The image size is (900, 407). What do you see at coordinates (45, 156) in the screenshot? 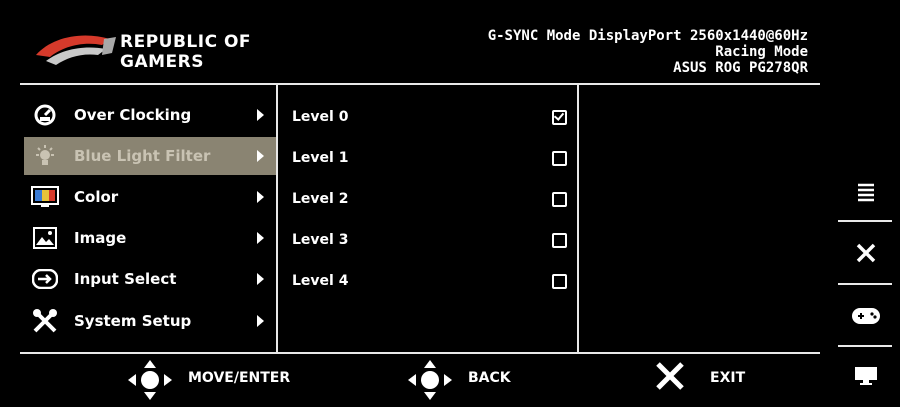
I see `light-bulb-icon` at bounding box center [45, 156].